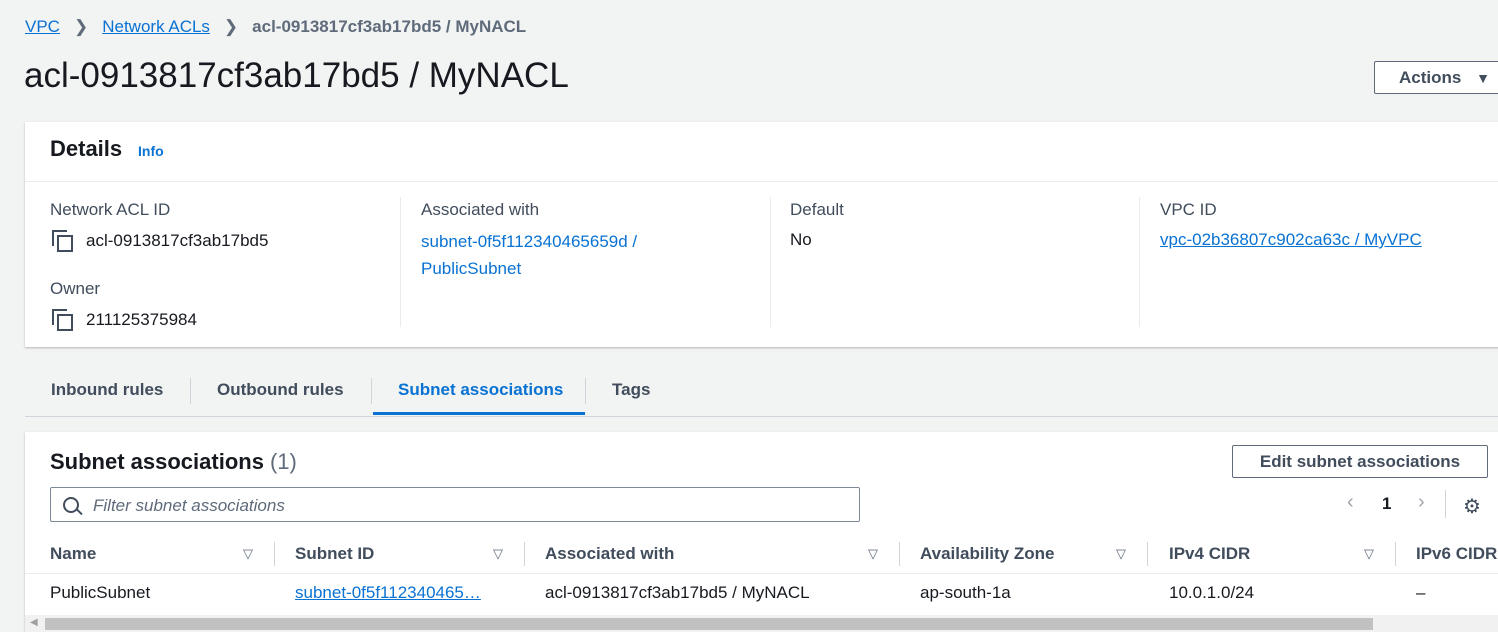 This screenshot has width=1498, height=632. I want to click on column-header-ipv4-cidr: IPv4 CIDR, so click(1209, 554).